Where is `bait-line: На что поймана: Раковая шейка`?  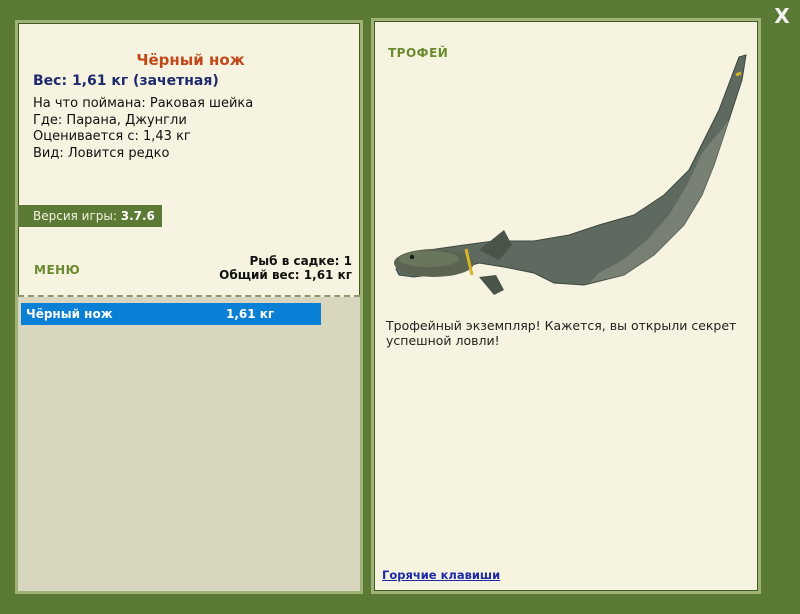 bait-line: На что поймана: Раковая шейка is located at coordinates (143, 103).